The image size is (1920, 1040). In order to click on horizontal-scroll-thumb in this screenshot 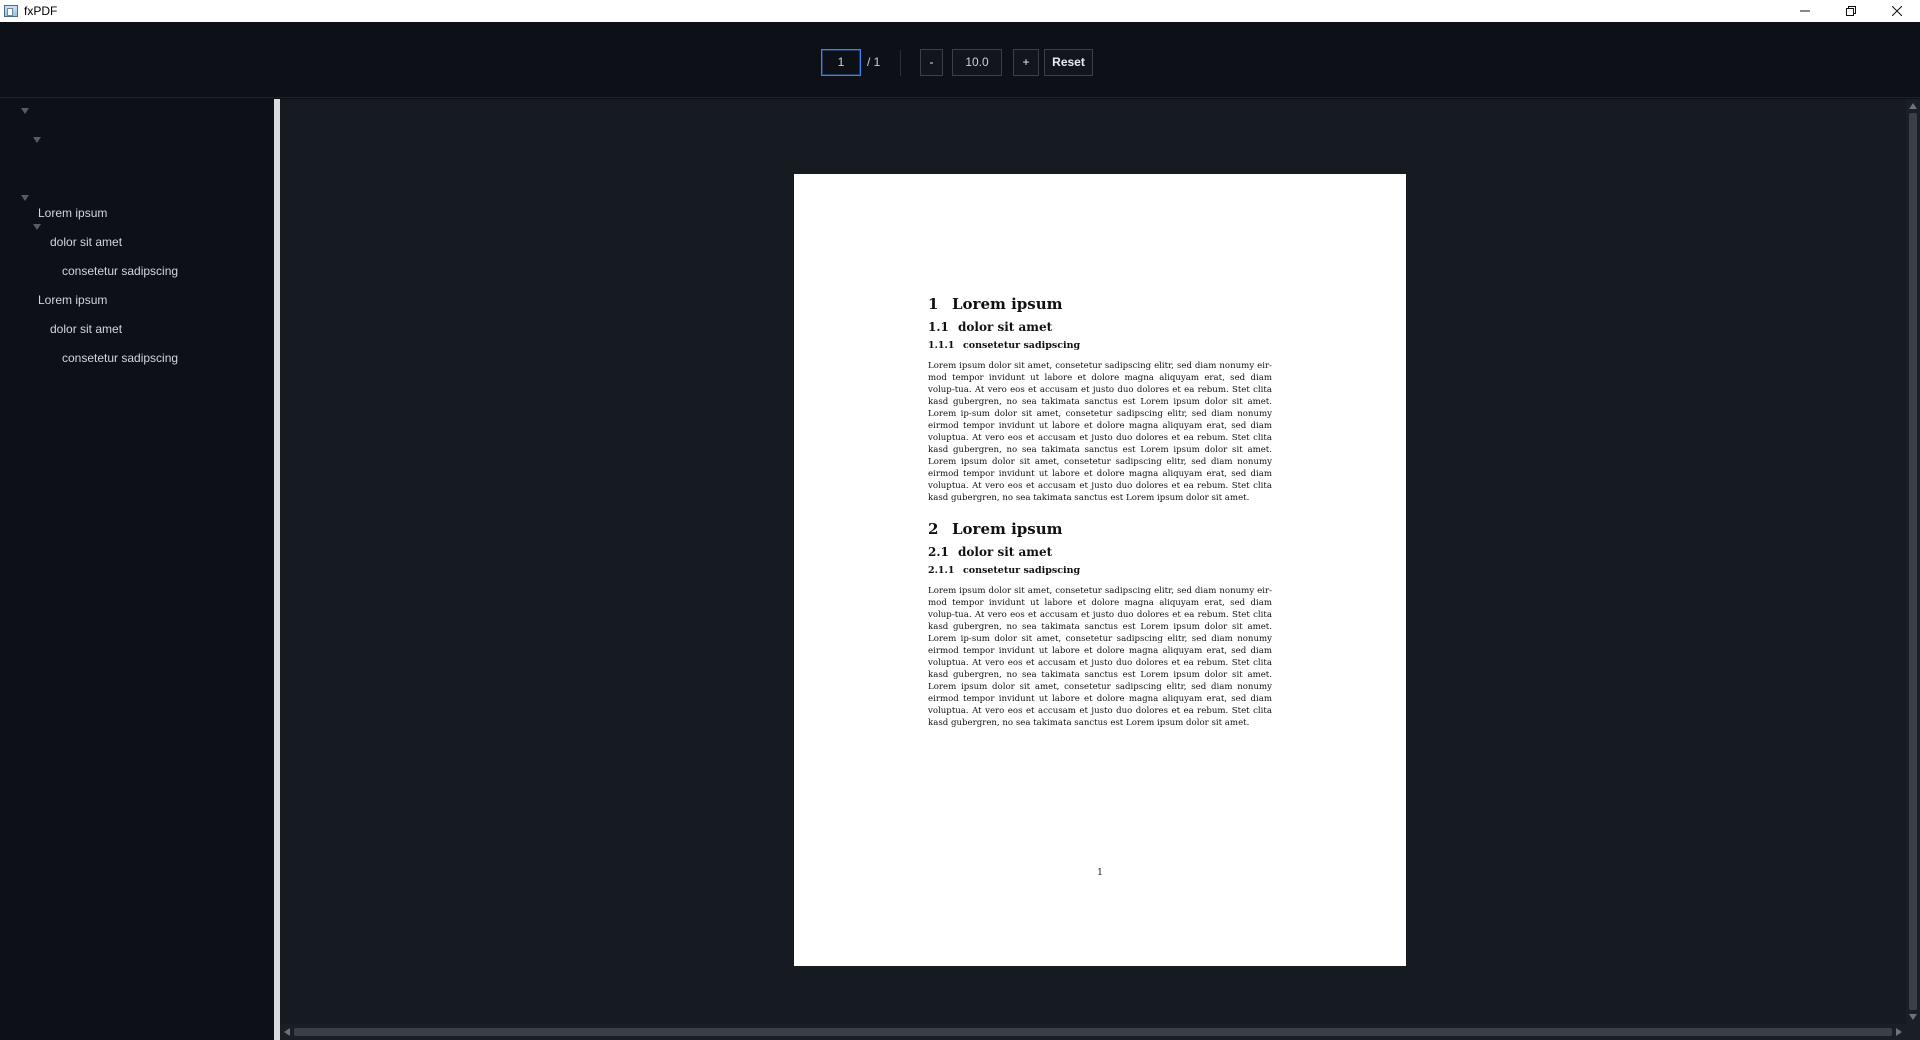, I will do `click(1093, 1032)`.